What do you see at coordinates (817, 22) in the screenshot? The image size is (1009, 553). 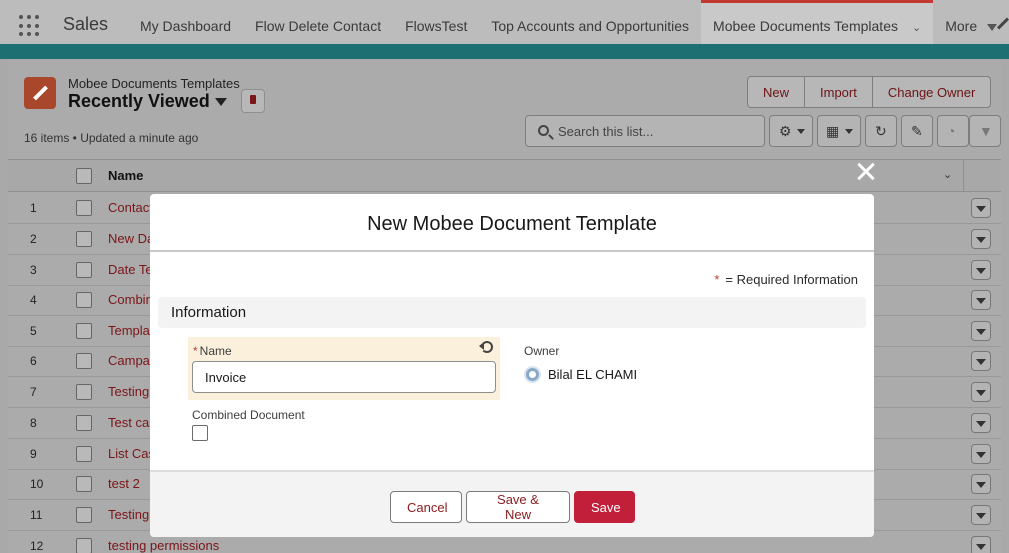 I see `nav-tab-mobee-documents-templates: Mobee Documents Templates ⌄` at bounding box center [817, 22].